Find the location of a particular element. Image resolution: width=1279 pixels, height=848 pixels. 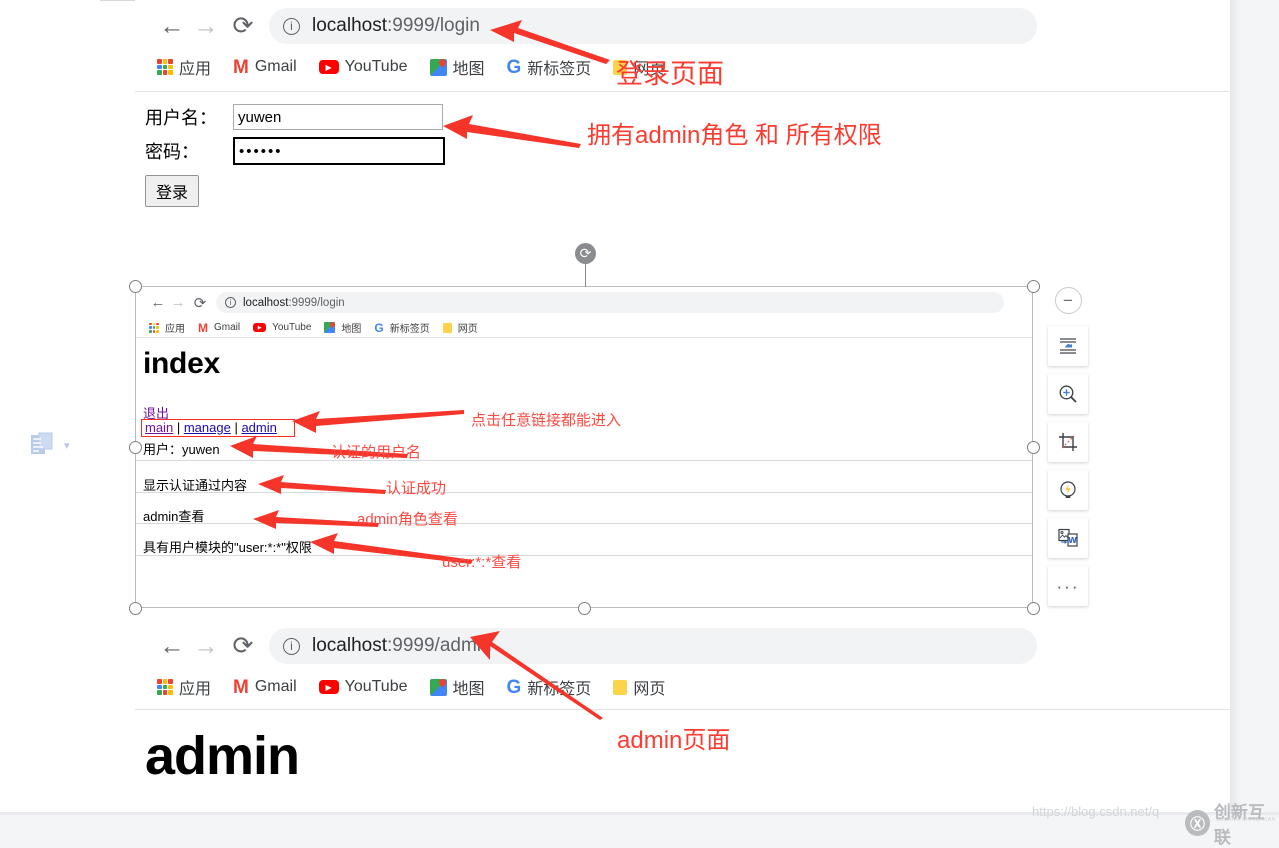

text-wrap-button is located at coordinates (1068, 346).